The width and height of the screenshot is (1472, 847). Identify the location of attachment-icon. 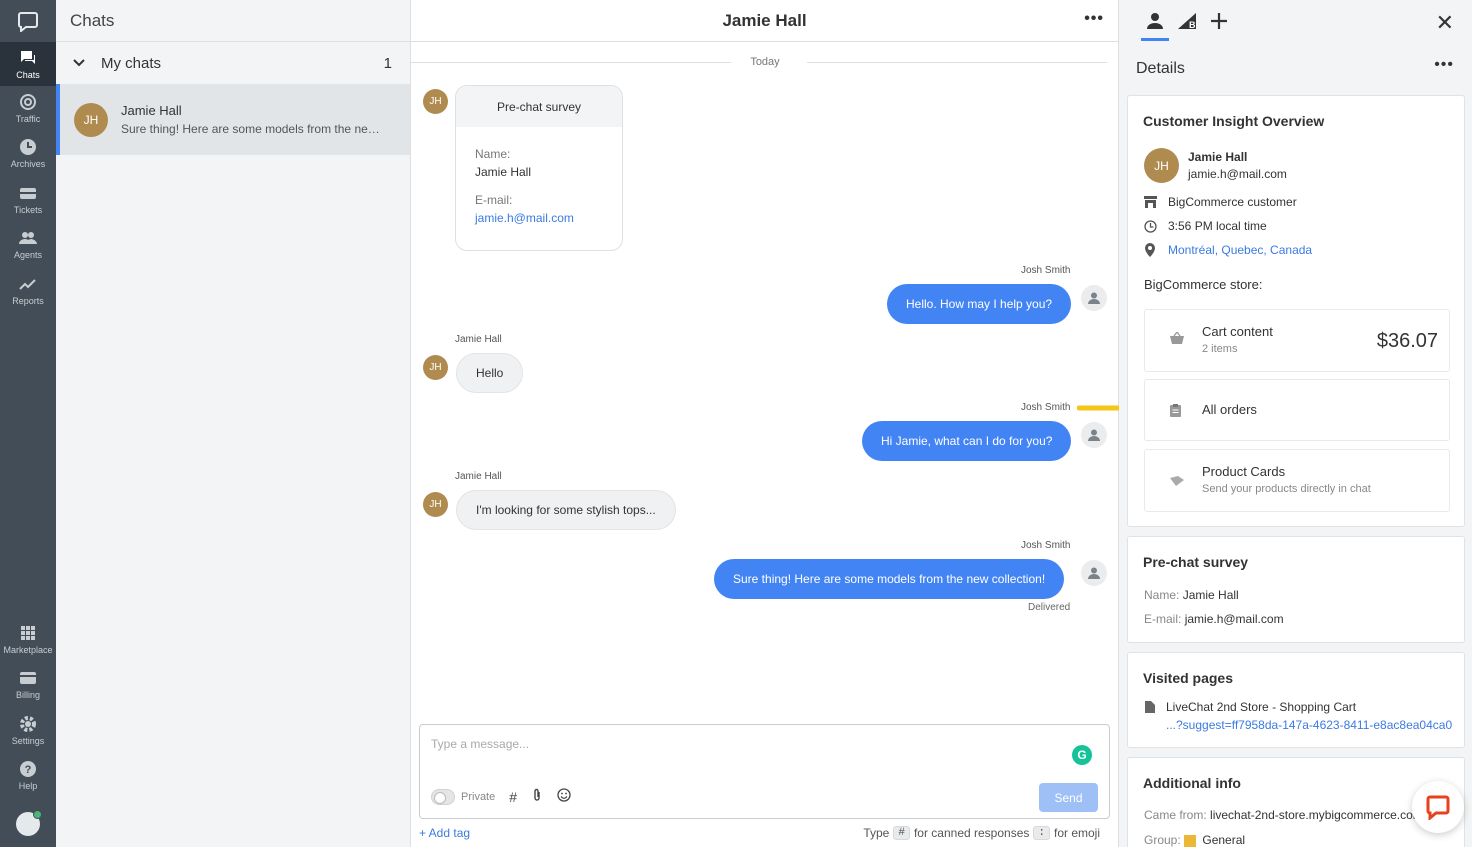
(537, 796).